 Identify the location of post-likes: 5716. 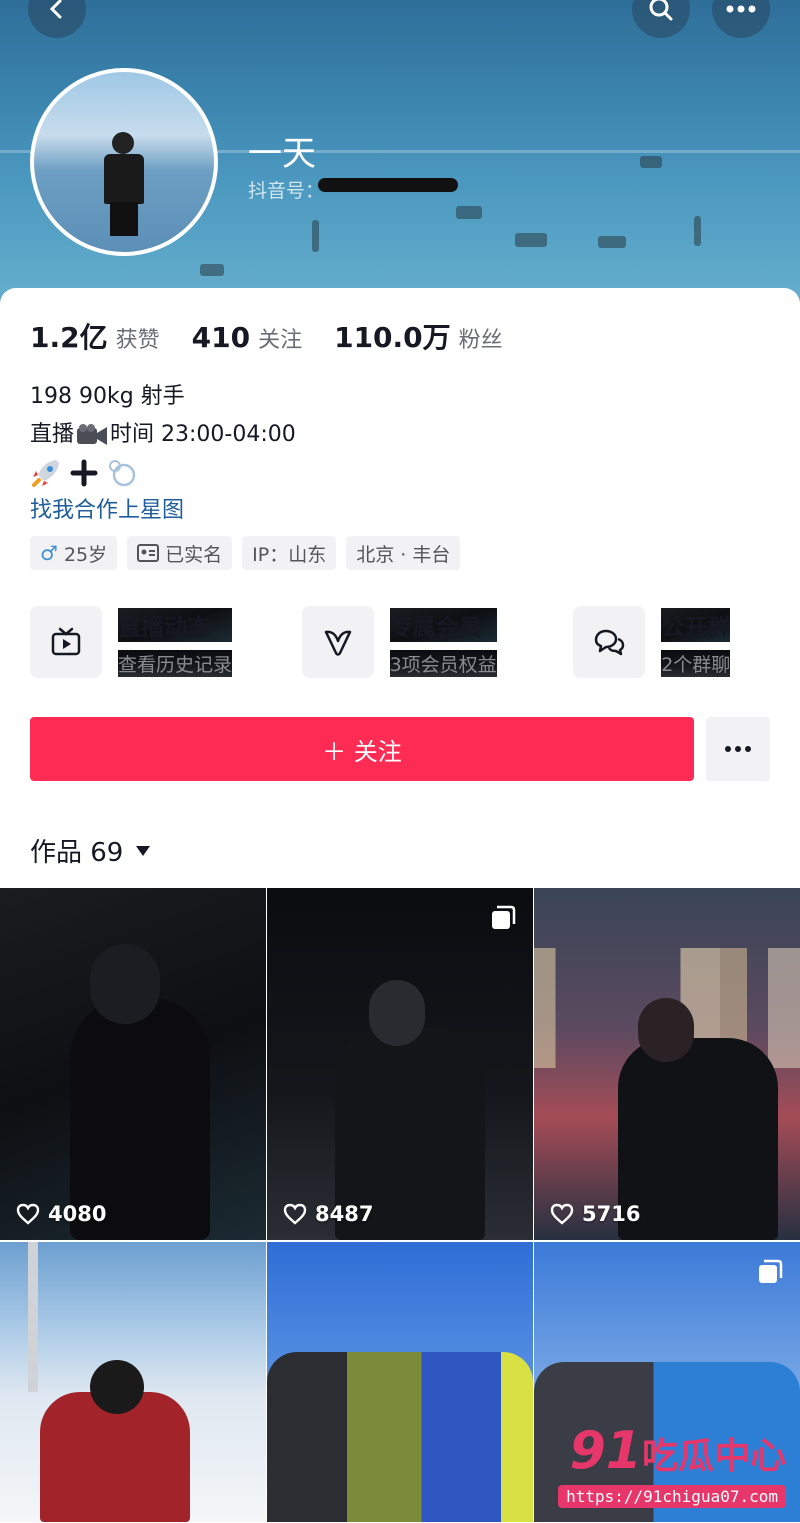
(595, 1214).